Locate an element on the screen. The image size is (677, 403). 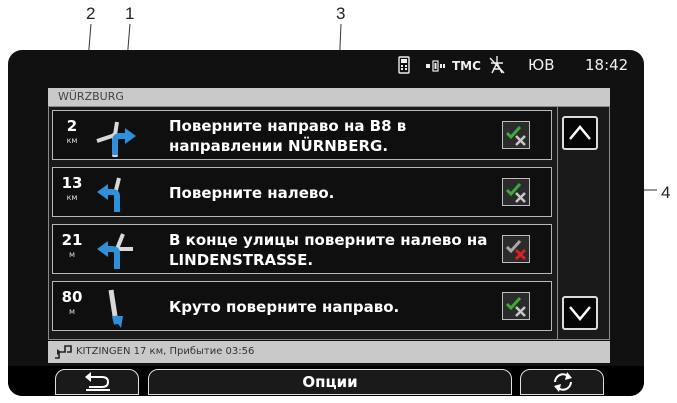
tmc-indicator: TMC is located at coordinates (466, 66).